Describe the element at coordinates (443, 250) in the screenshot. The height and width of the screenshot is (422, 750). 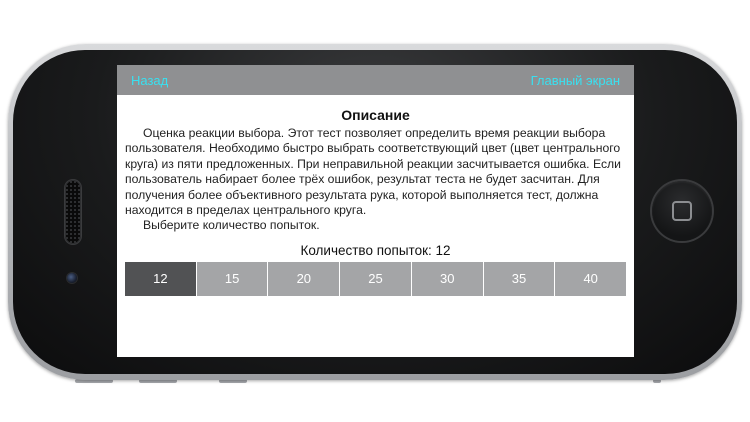
I see `attempts-value: 12` at that location.